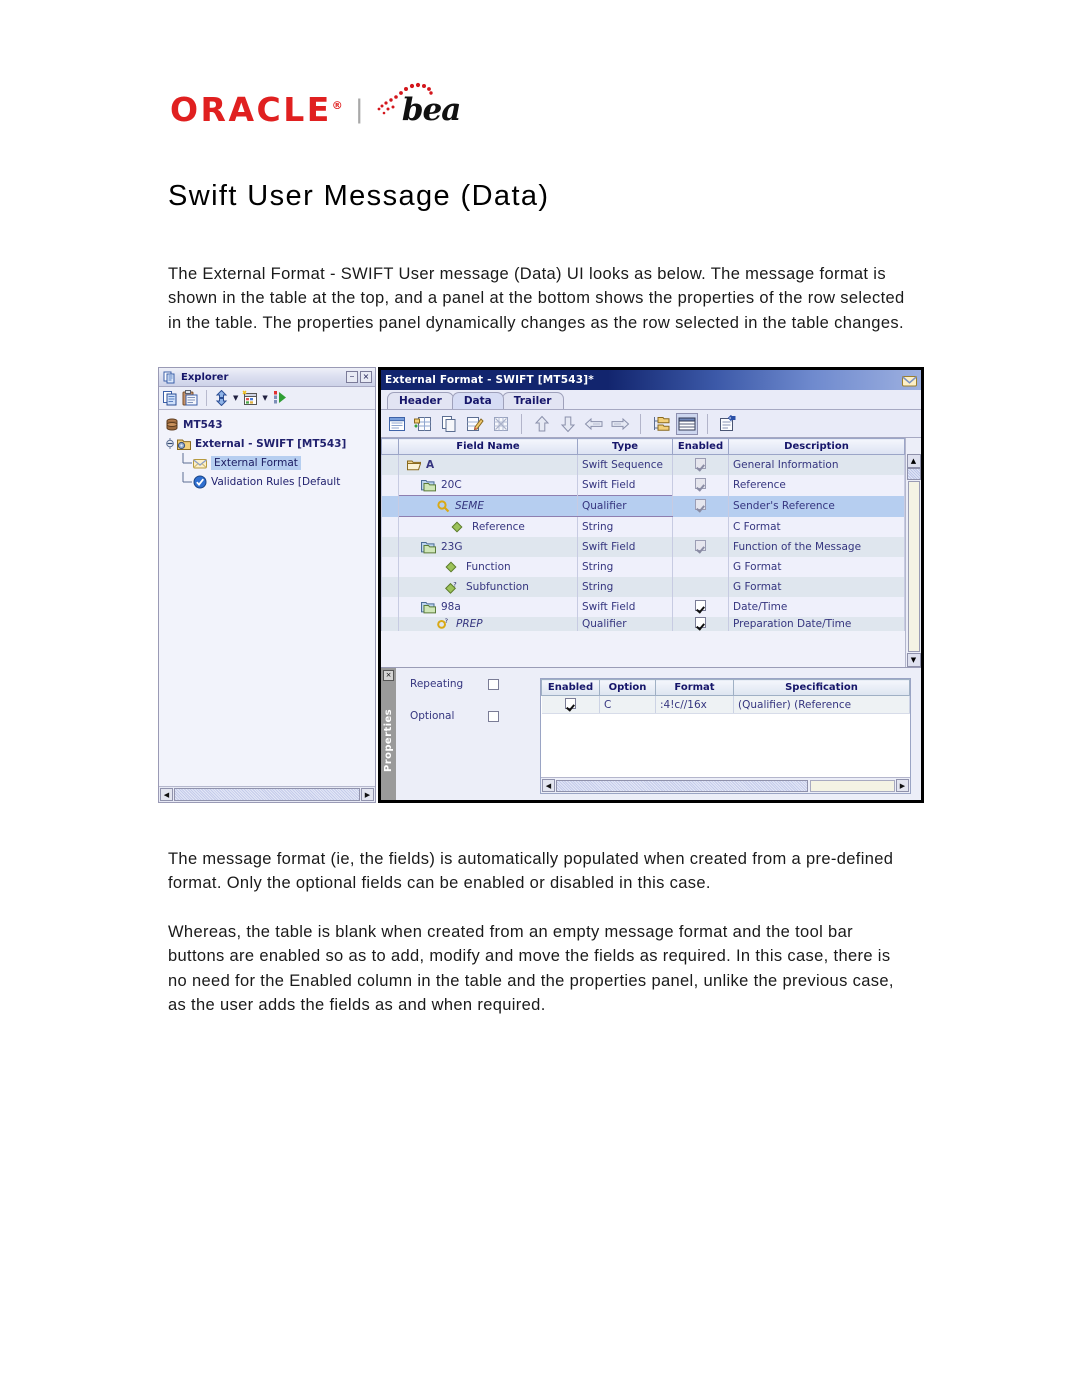 The width and height of the screenshot is (1080, 1397). I want to click on explorer-horizontal-scrollbar: ◀ ▶, so click(267, 794).